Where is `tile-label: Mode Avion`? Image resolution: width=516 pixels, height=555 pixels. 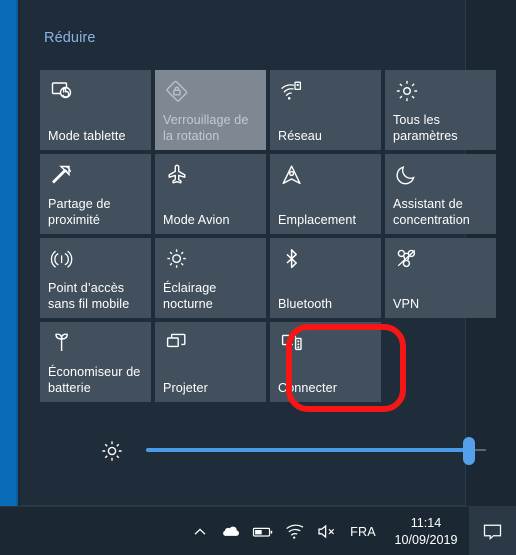
tile-label: Mode Avion is located at coordinates (196, 219).